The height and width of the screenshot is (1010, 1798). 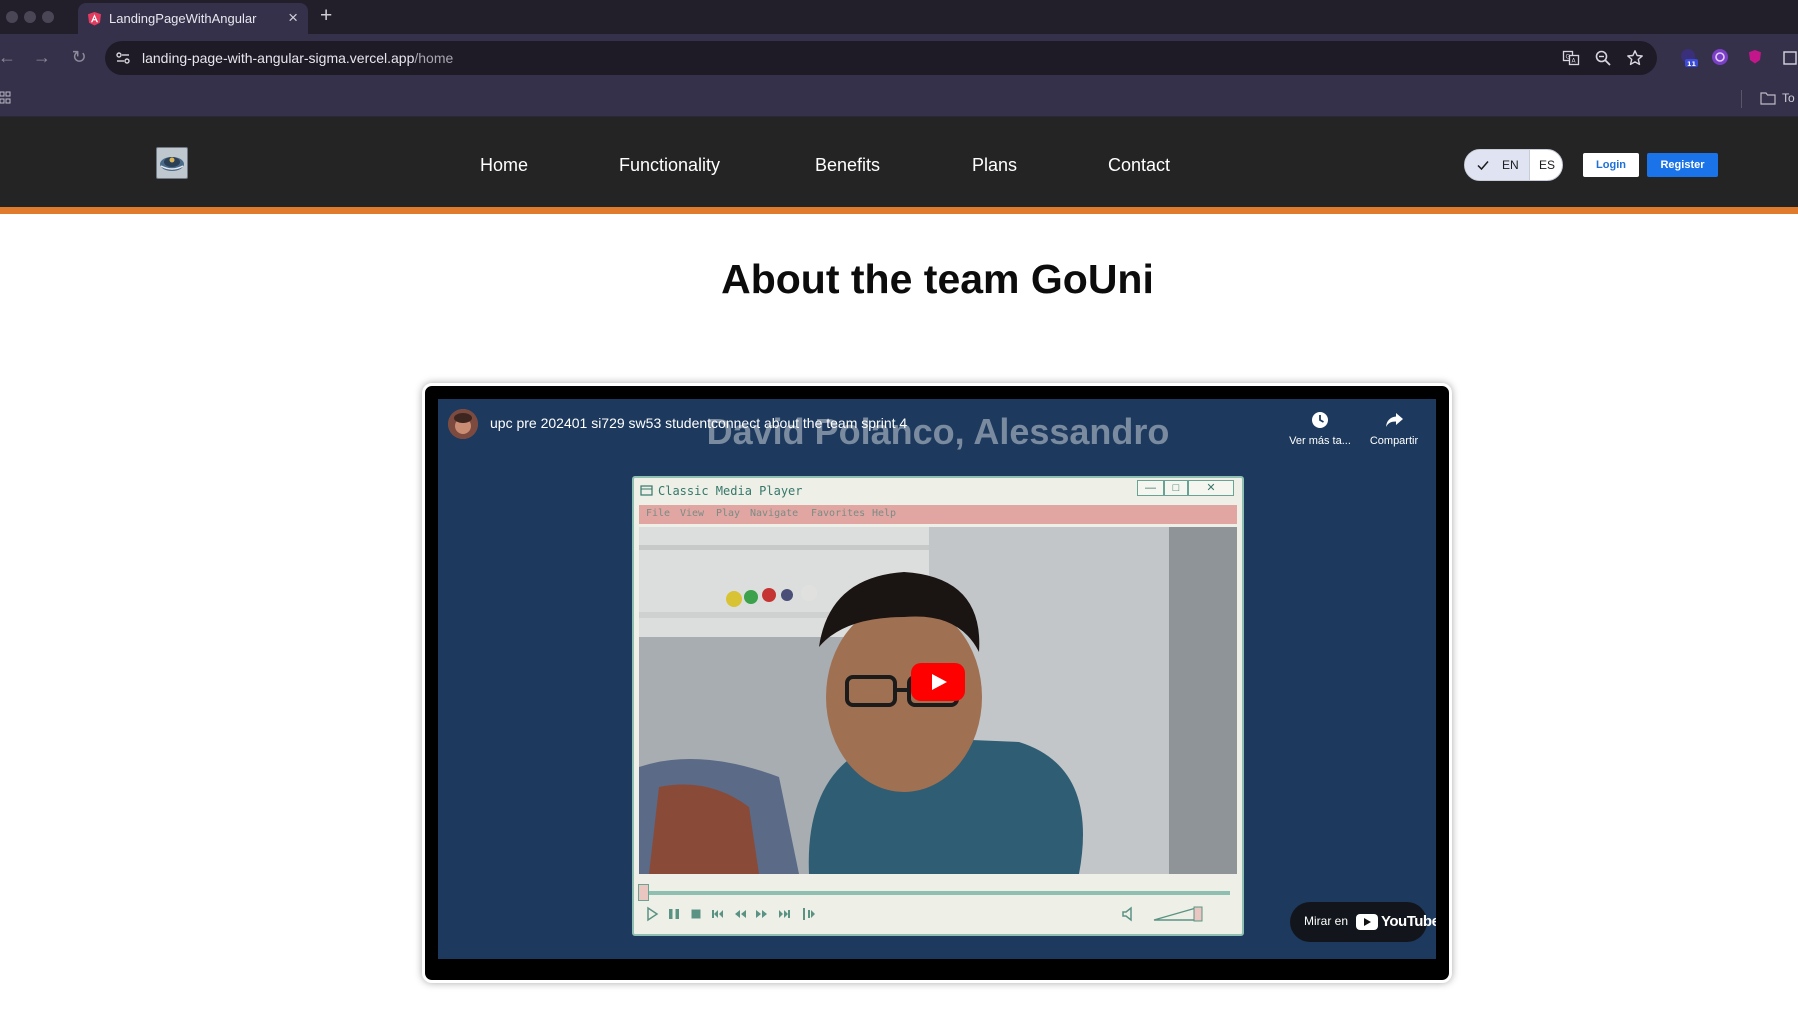 I want to click on browser-tab-active: LandingPageWithAngular ×, so click(x=193, y=18).